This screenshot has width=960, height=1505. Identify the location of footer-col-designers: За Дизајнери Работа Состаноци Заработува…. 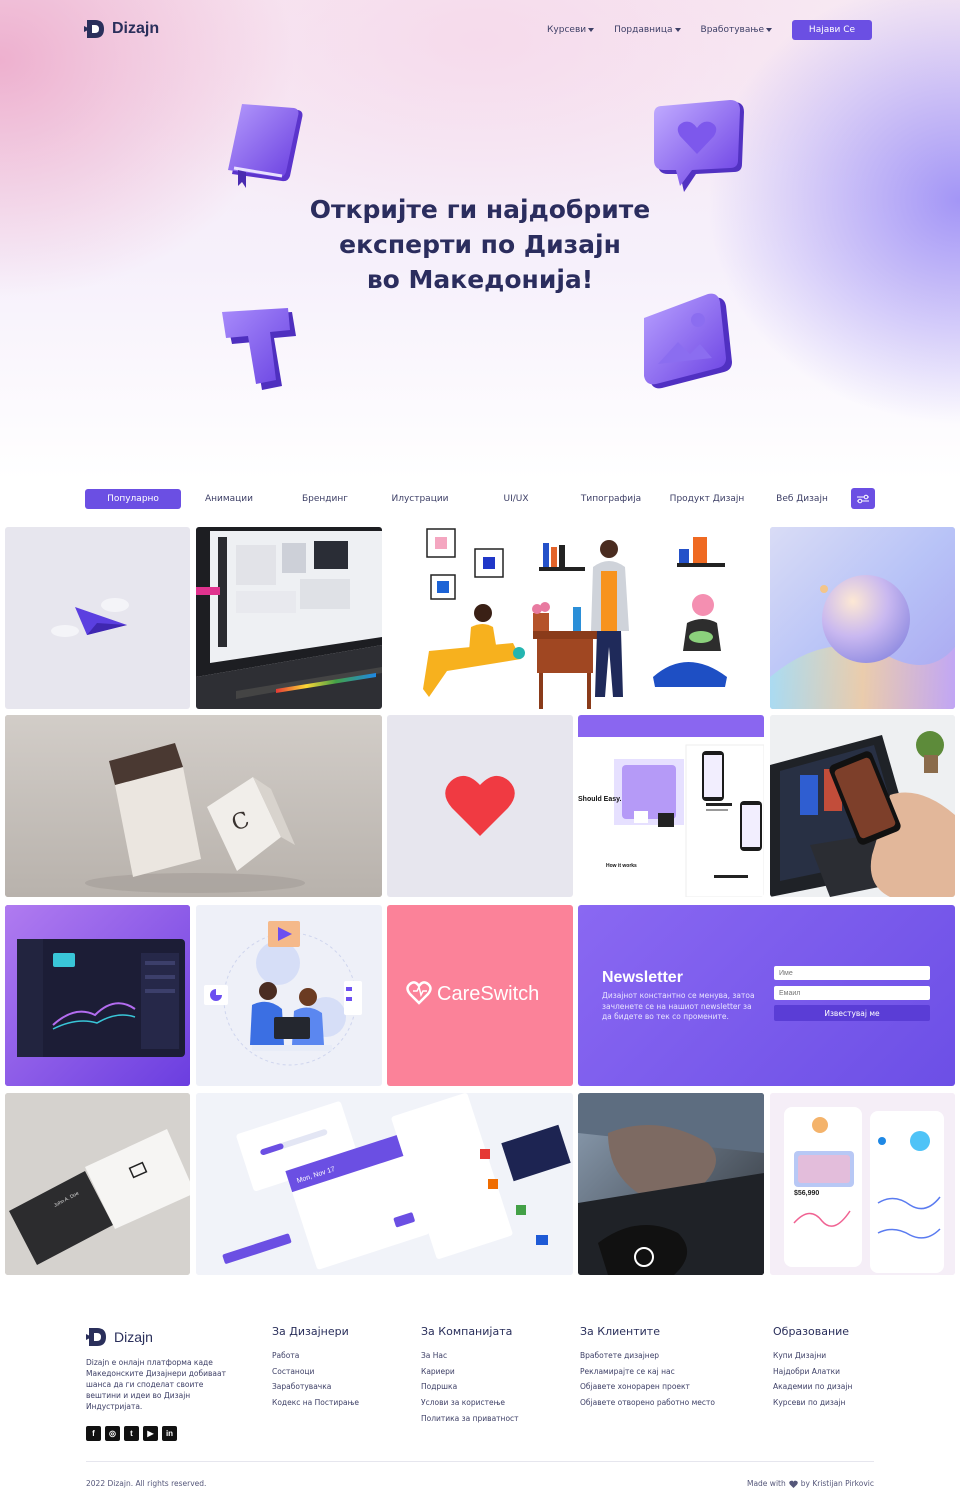
(315, 1369).